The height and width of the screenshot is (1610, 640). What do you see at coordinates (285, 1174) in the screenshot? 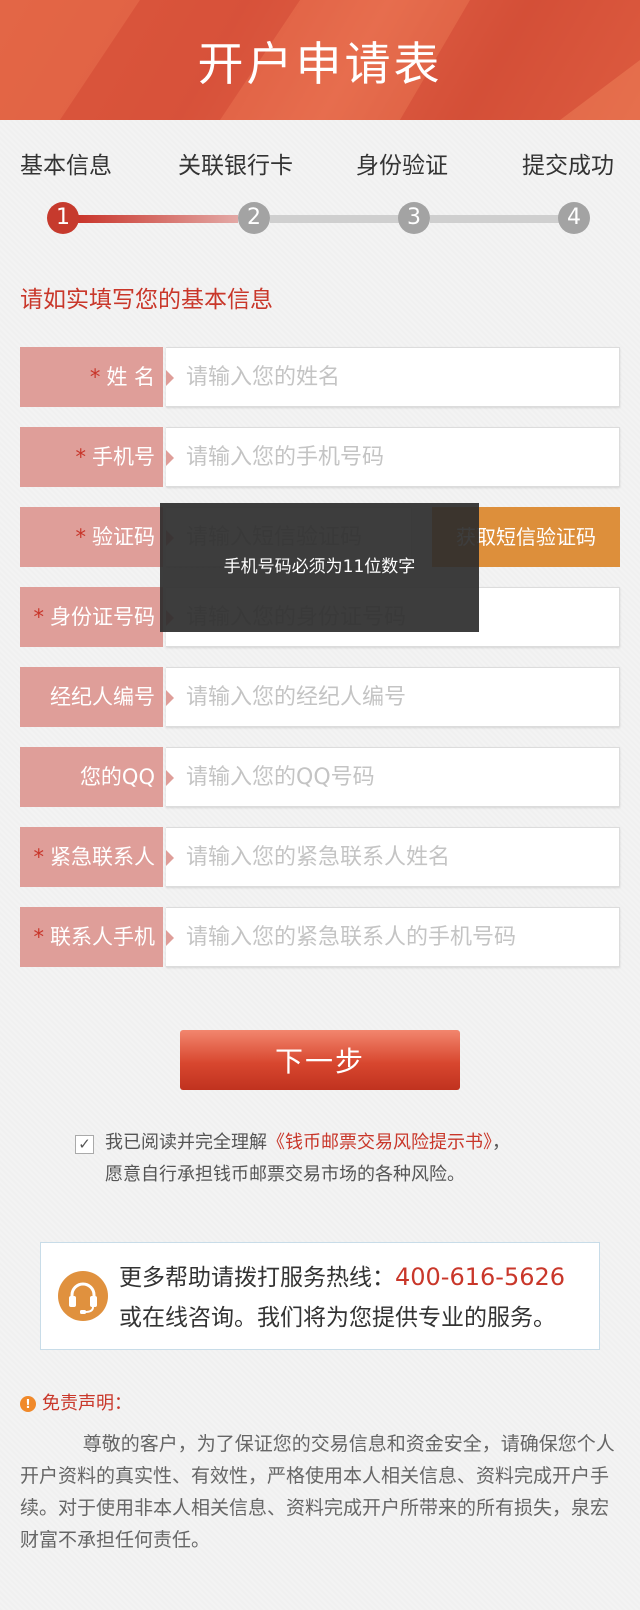
I see `agreement-line-2: 愿意自行承担钱币邮票交易市场的各种风险。` at bounding box center [285, 1174].